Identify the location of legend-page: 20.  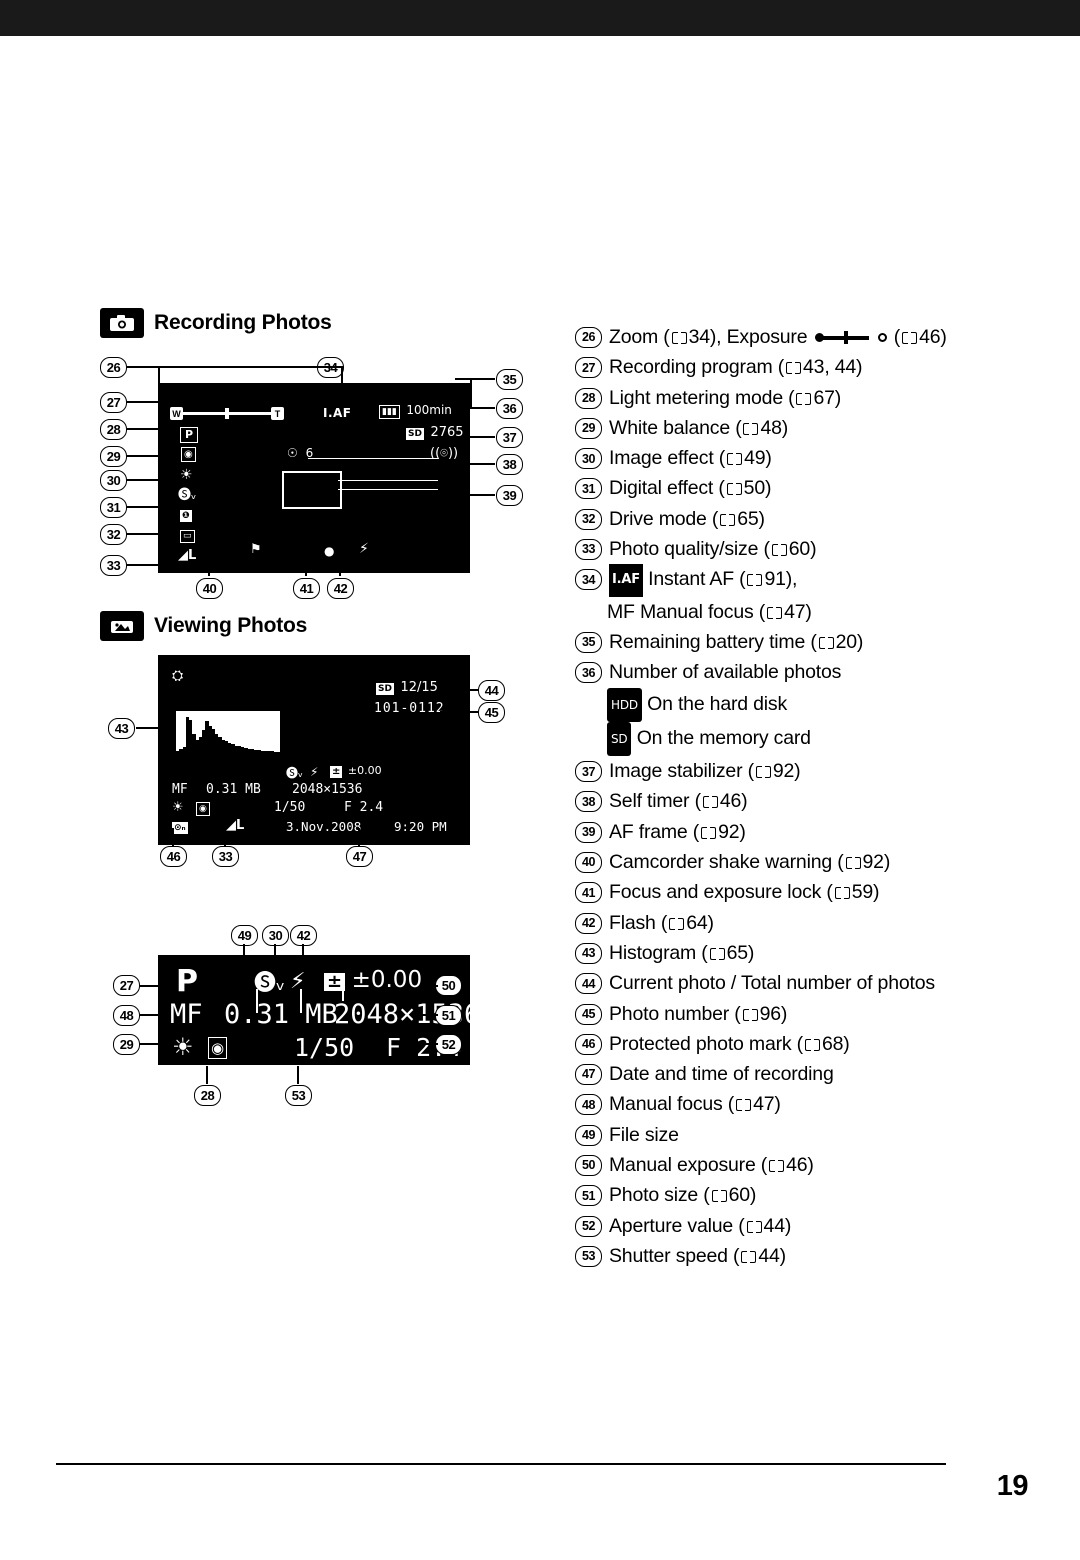
(846, 641).